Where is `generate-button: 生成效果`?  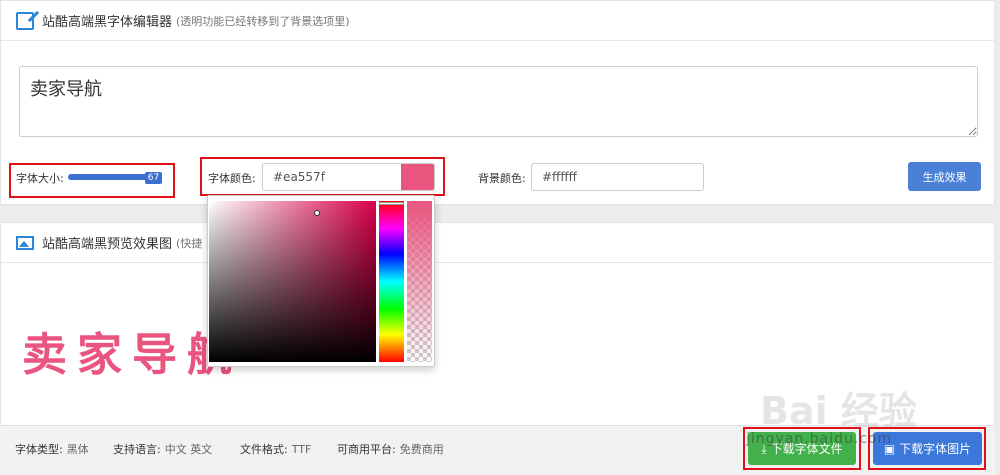
generate-button: 生成效果 is located at coordinates (944, 176).